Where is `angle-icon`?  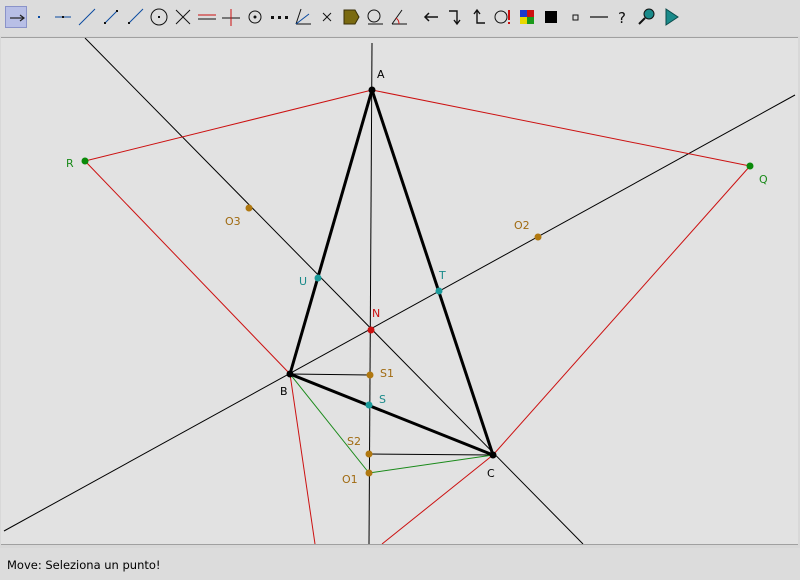
angle-icon is located at coordinates (399, 17).